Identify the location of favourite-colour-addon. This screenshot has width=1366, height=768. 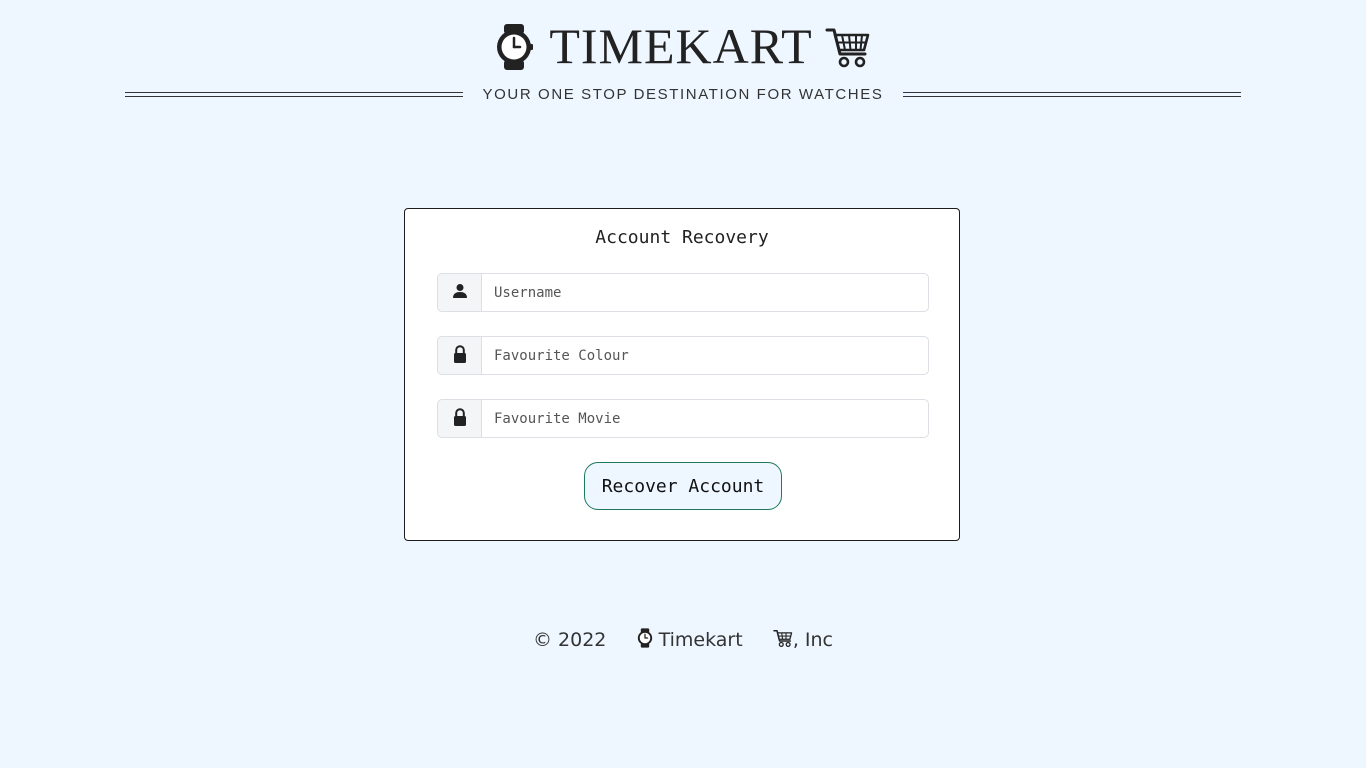
(459, 355).